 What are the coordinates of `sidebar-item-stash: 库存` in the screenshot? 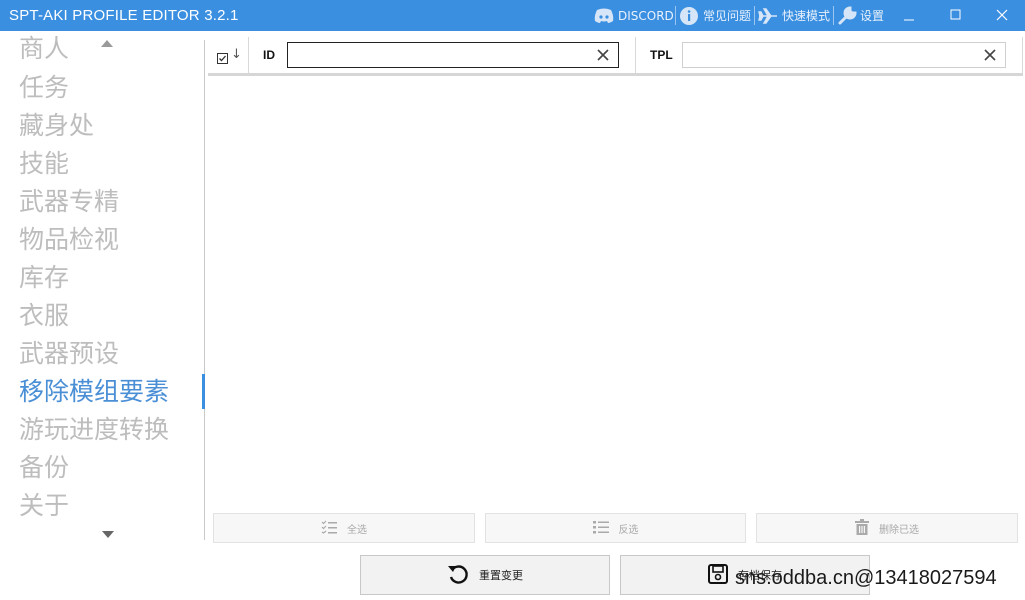 It's located at (44, 279).